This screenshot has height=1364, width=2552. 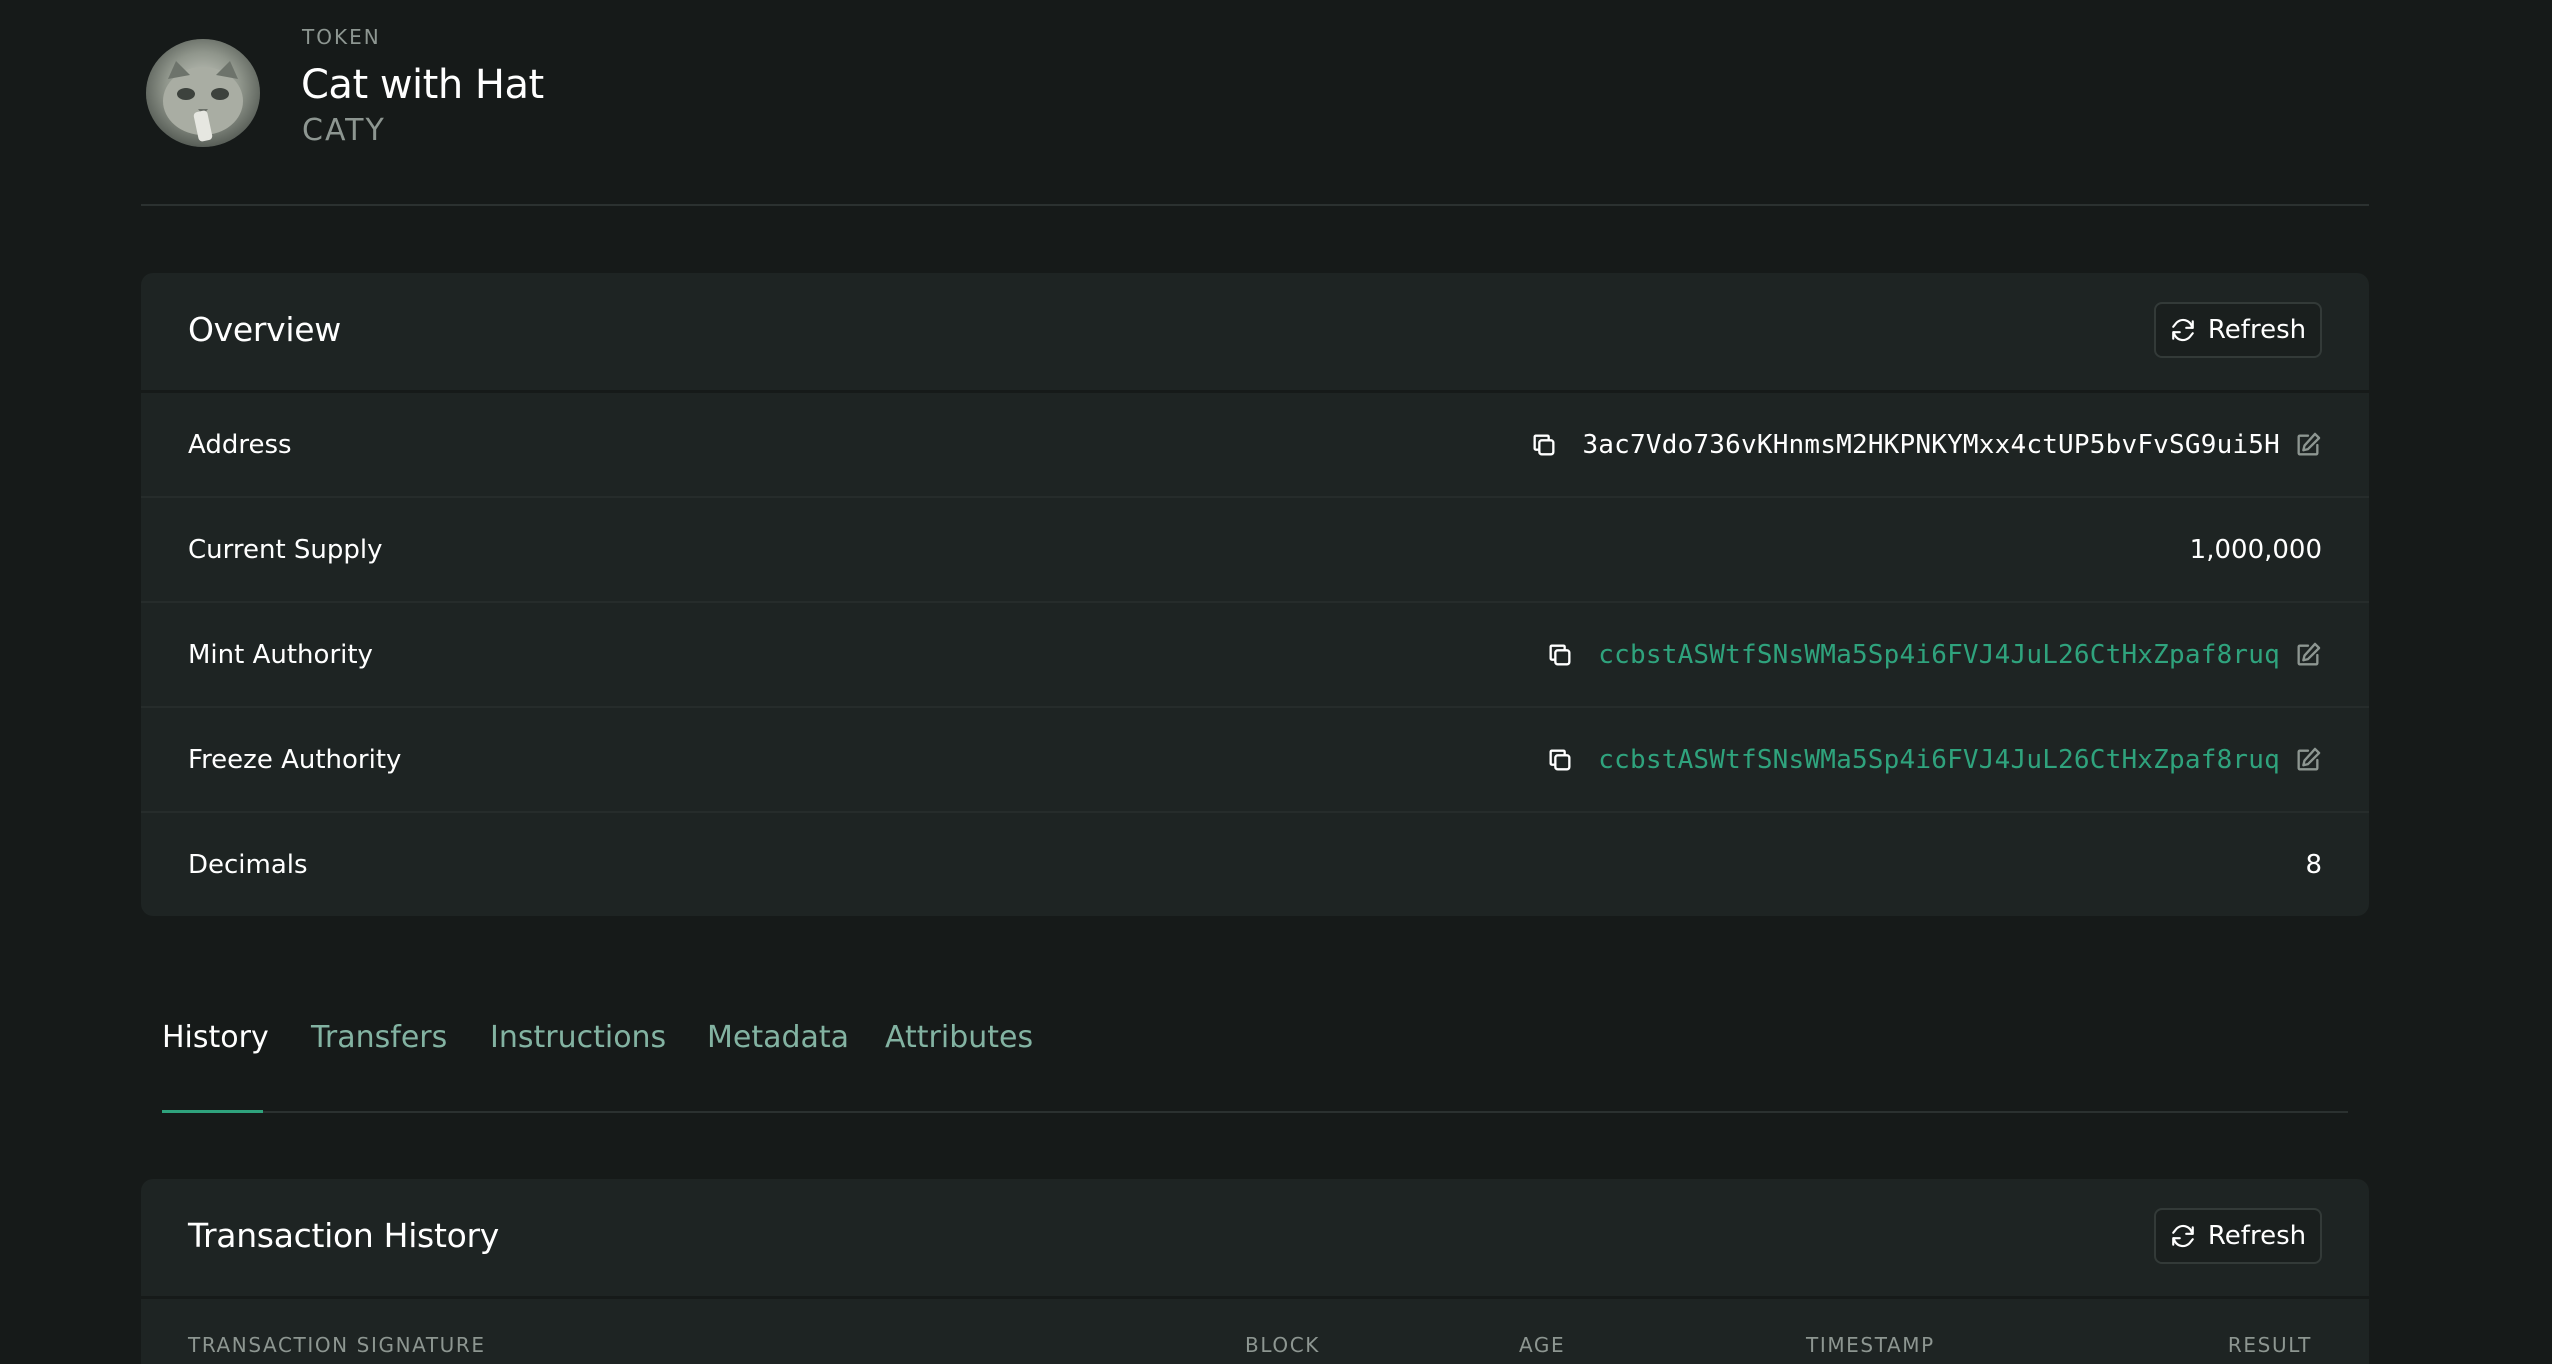 I want to click on active-tab-indicator, so click(x=212, y=1111).